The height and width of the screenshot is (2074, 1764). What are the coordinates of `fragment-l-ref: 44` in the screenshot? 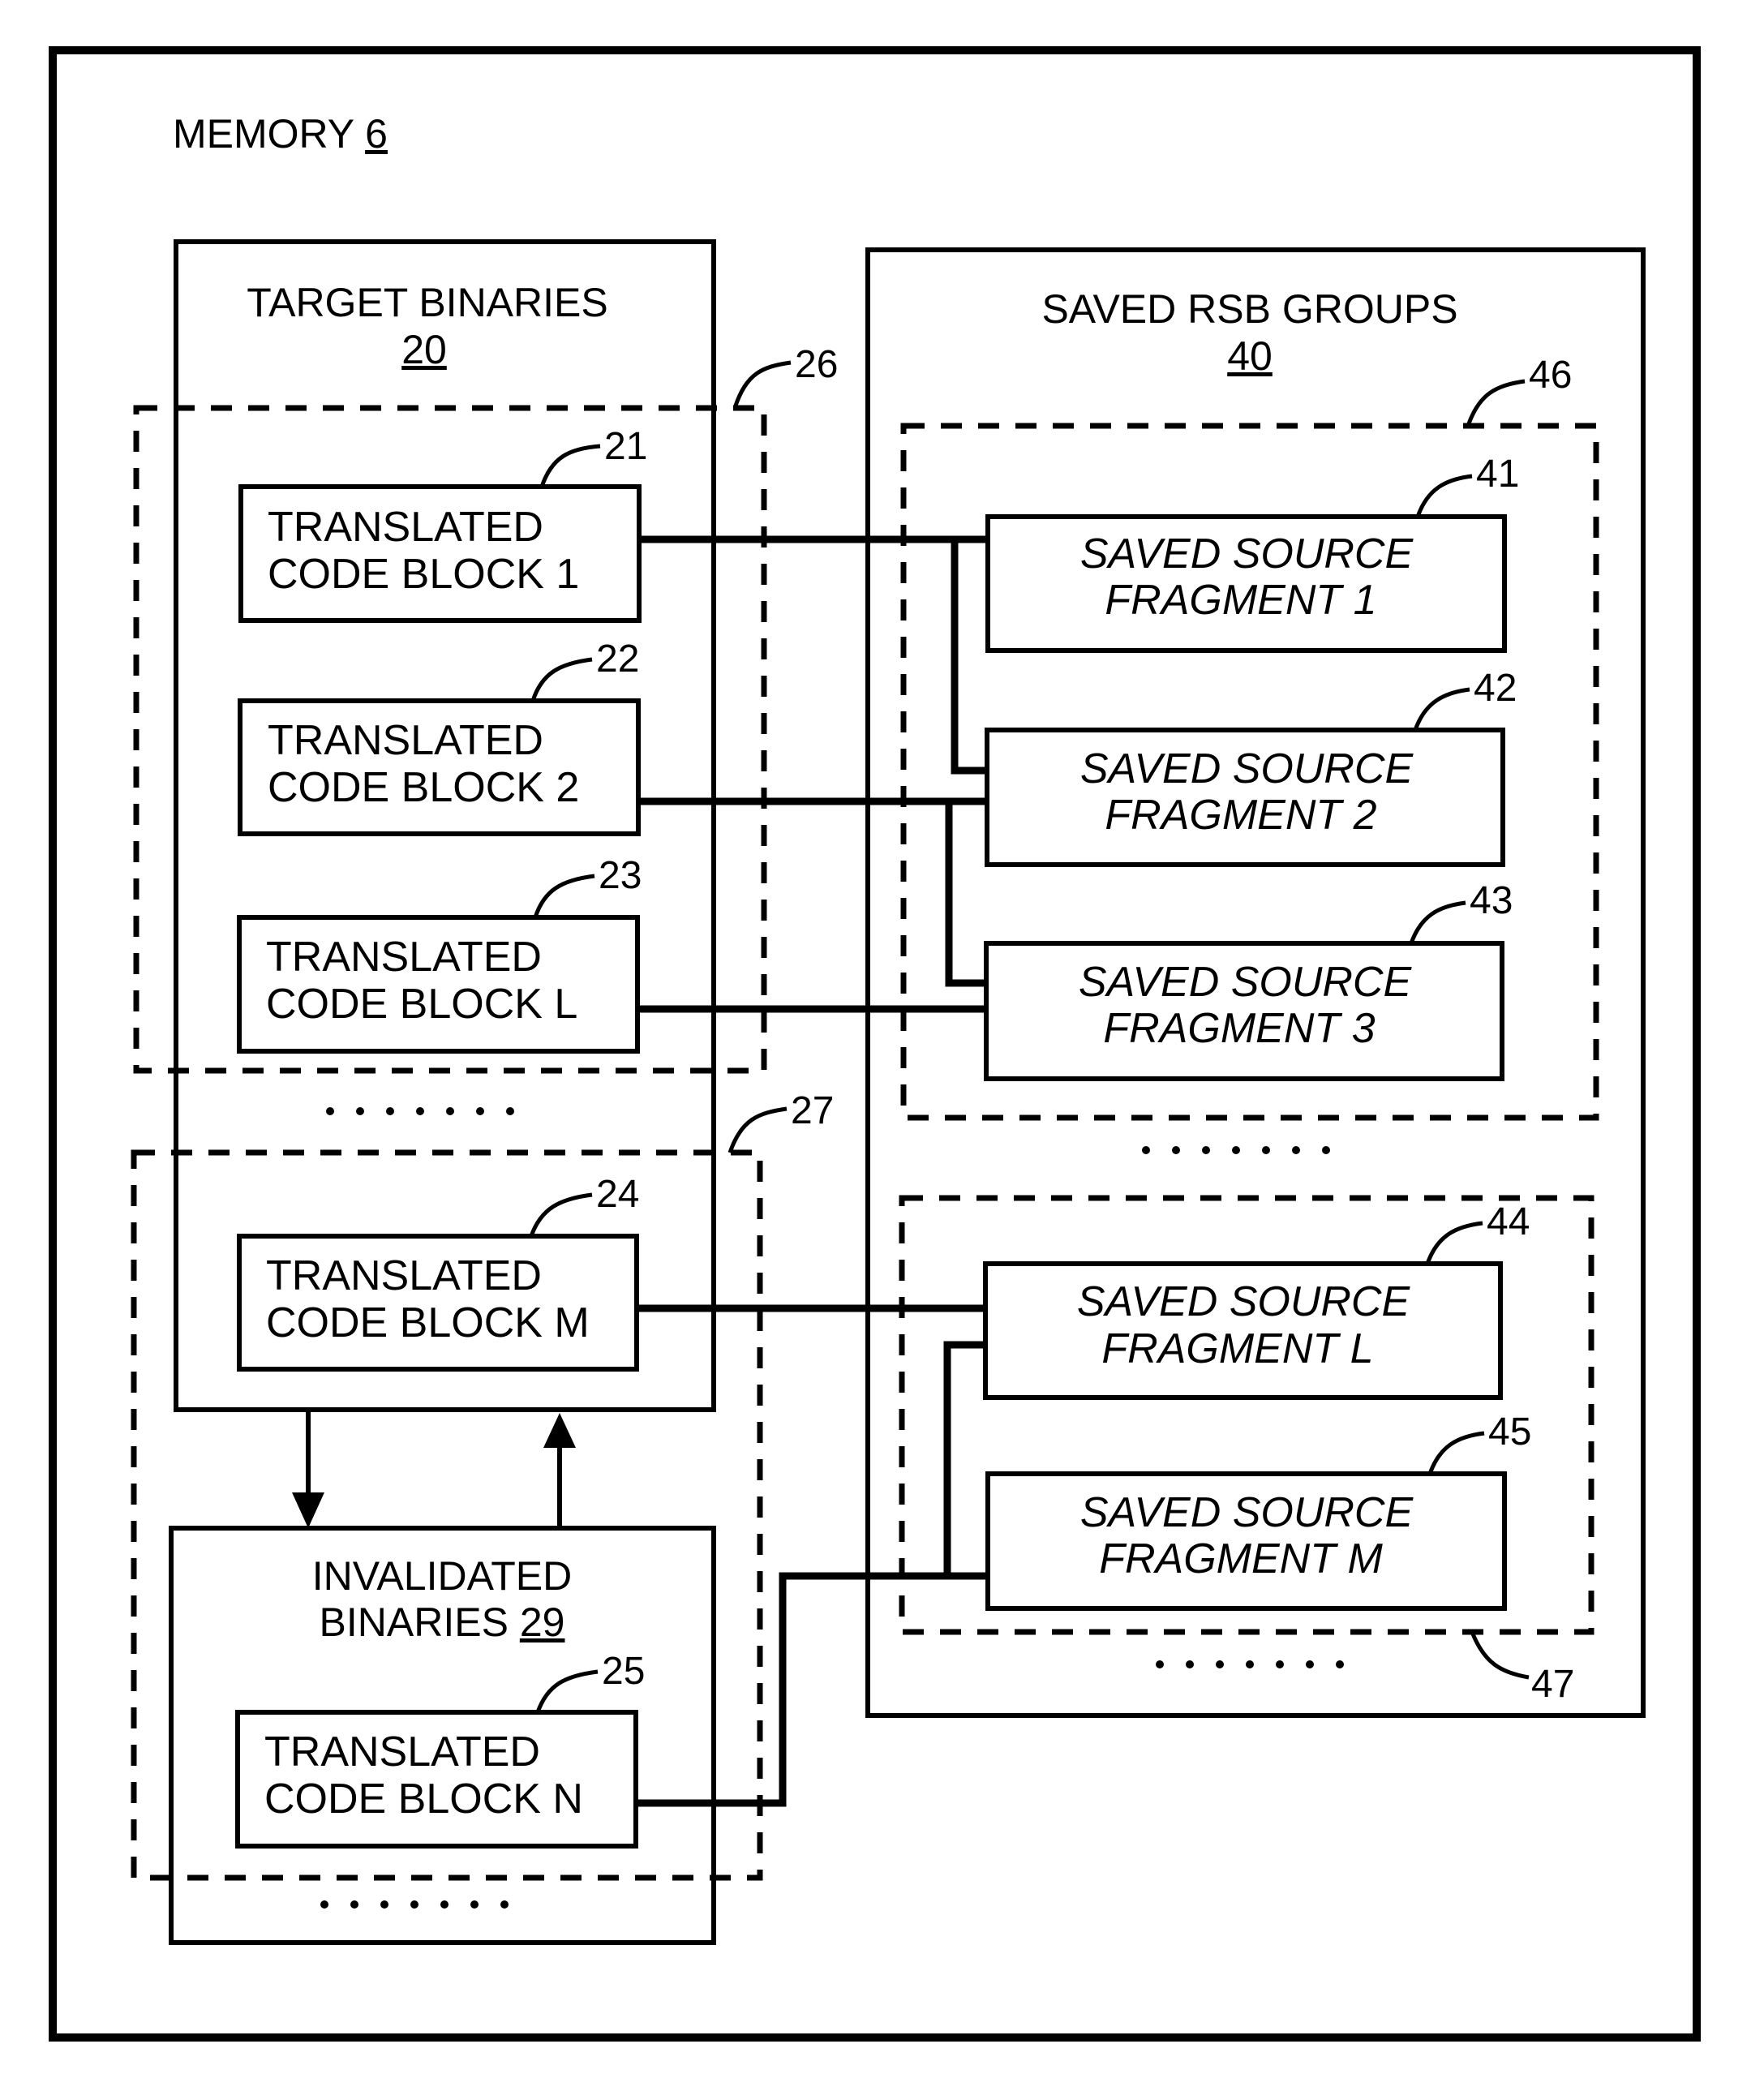 It's located at (1509, 1221).